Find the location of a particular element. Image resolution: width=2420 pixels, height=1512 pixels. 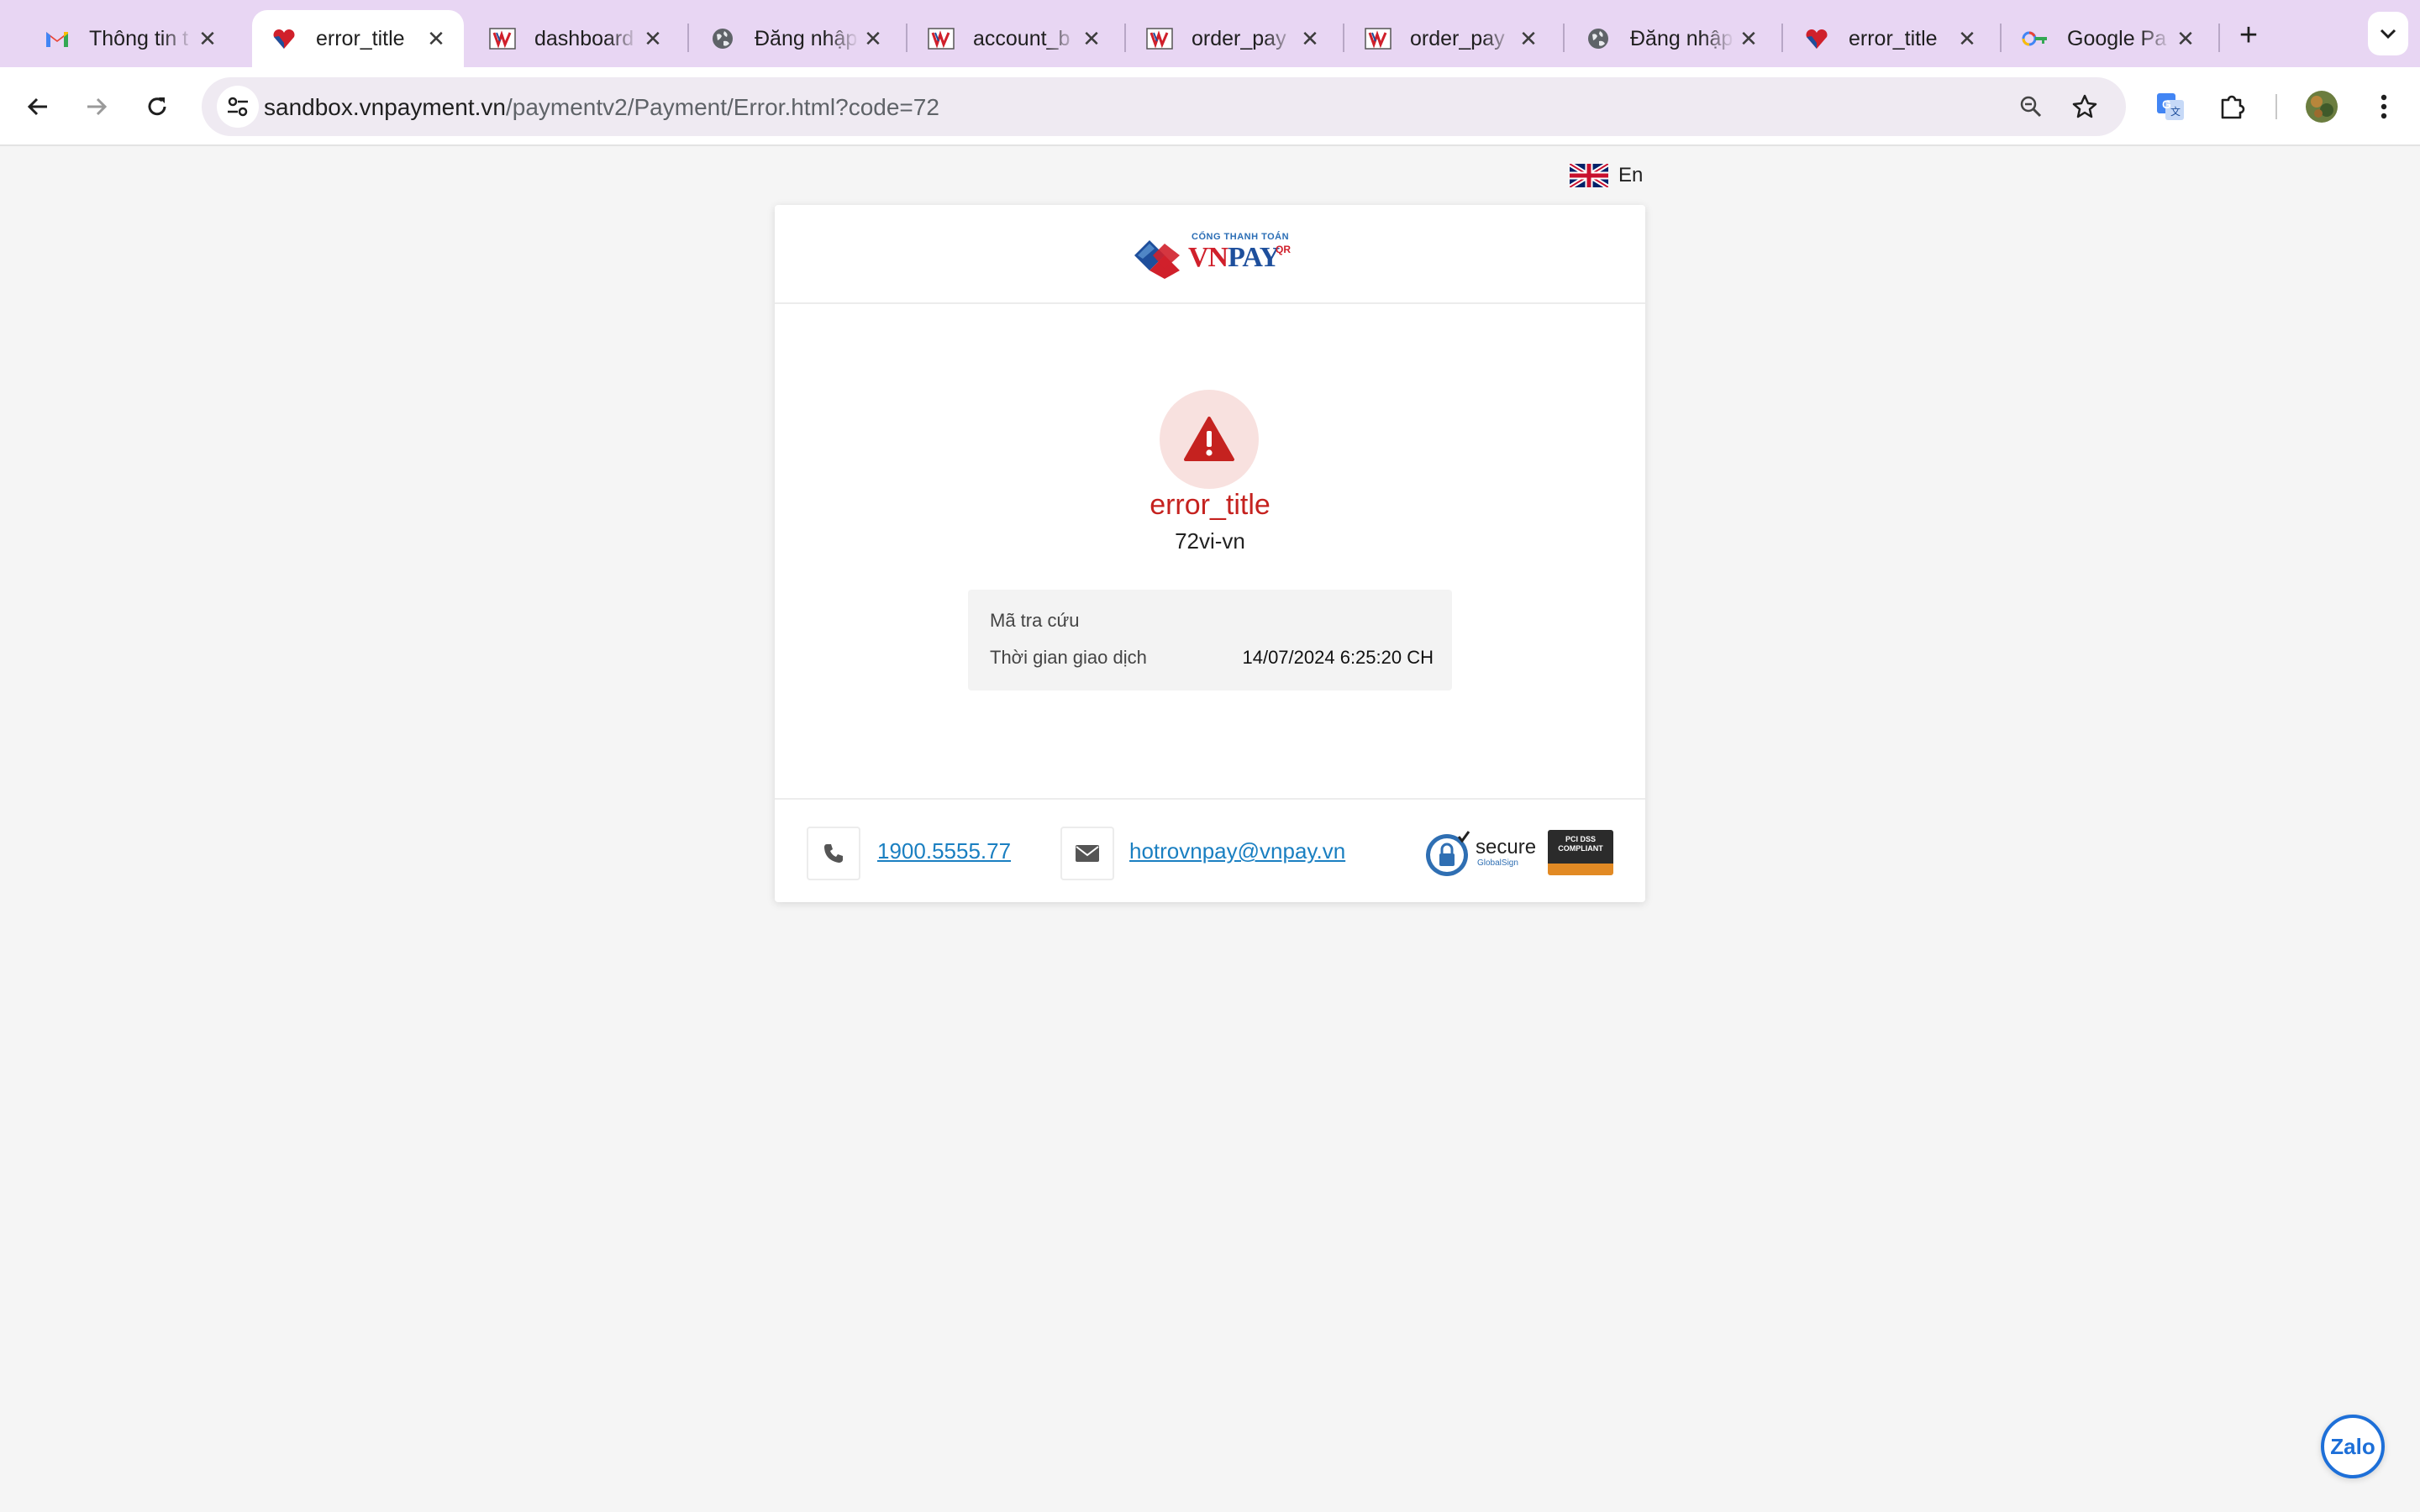

logo-pay: PAY is located at coordinates (1254, 257).